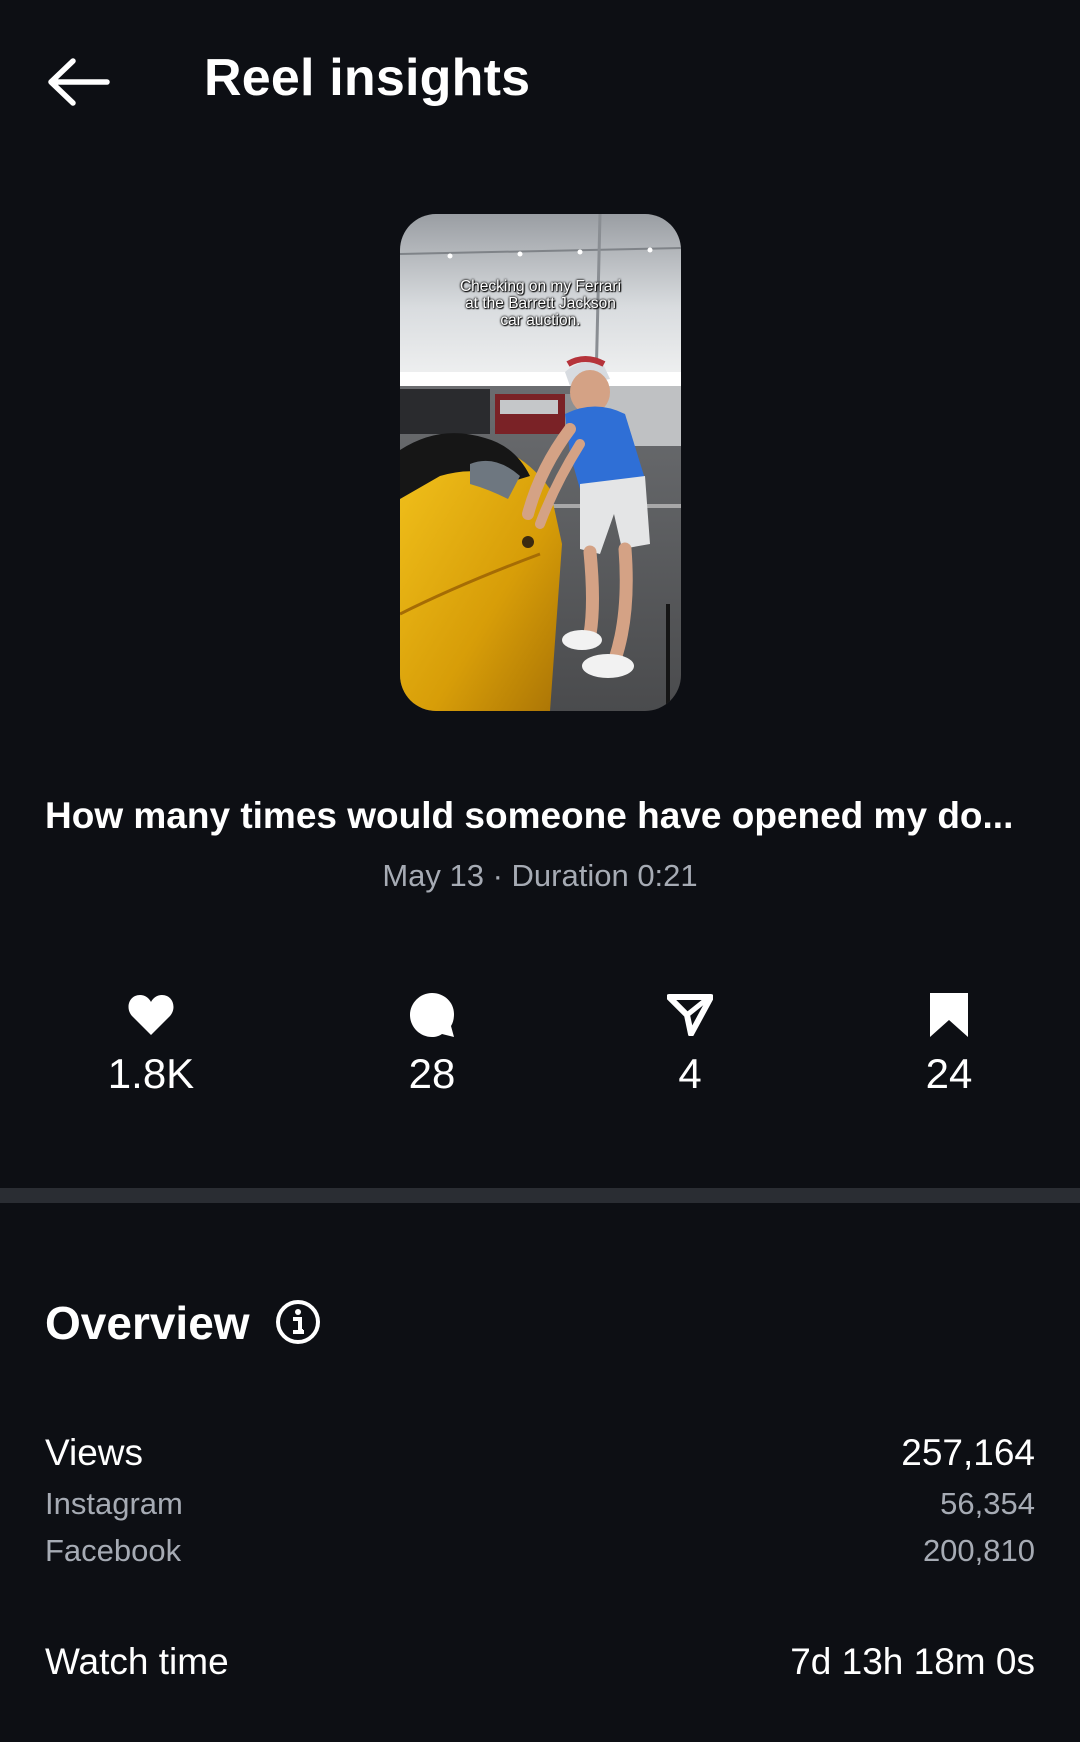  What do you see at coordinates (367, 78) in the screenshot?
I see `page-title: Reel insights` at bounding box center [367, 78].